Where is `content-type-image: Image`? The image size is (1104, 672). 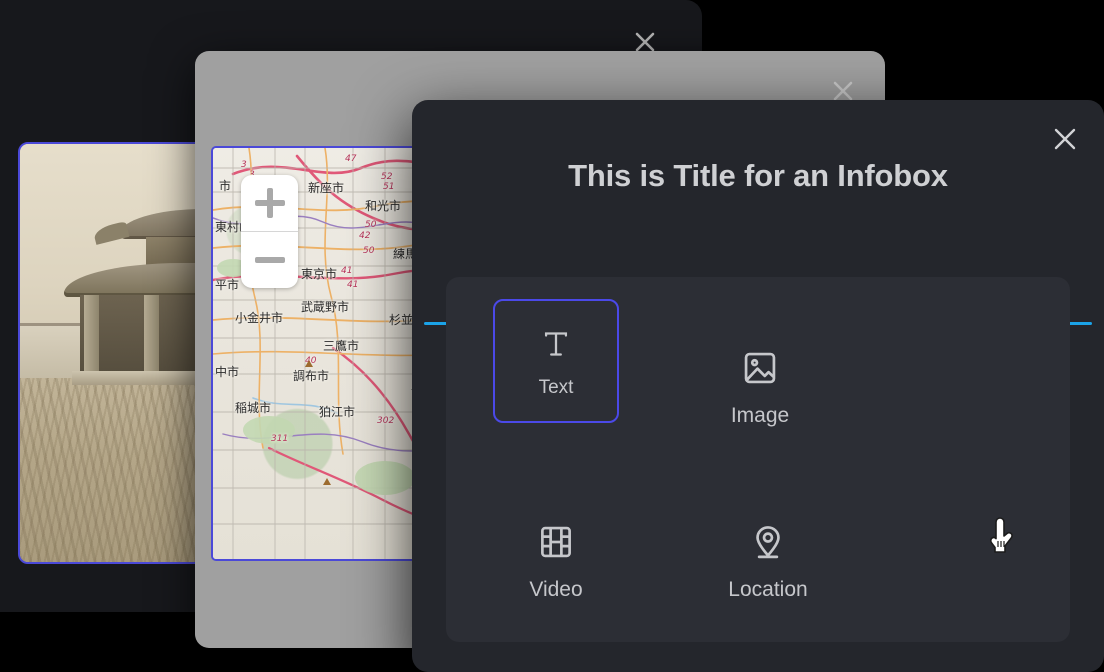
content-type-image: Image is located at coordinates (760, 386).